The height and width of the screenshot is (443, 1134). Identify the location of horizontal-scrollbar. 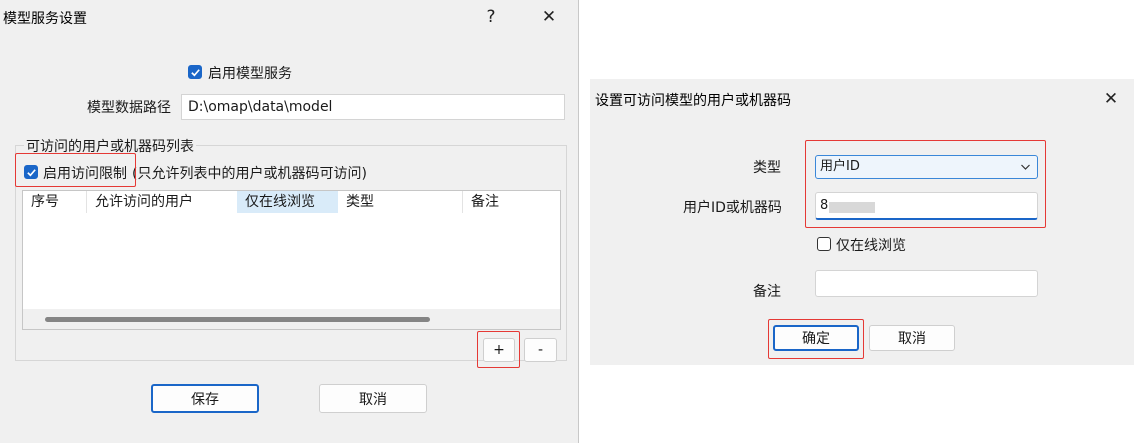
(291, 319).